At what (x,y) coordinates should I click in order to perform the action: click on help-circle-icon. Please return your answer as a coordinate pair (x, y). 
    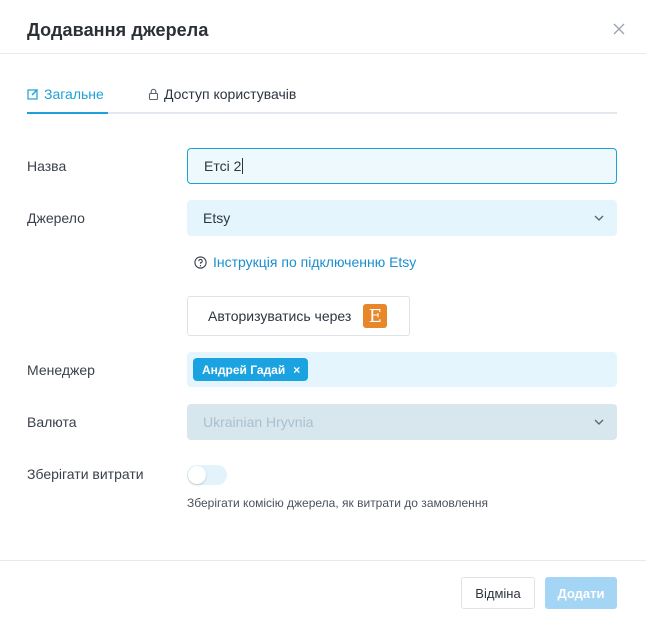
    Looking at the image, I should click on (200, 262).